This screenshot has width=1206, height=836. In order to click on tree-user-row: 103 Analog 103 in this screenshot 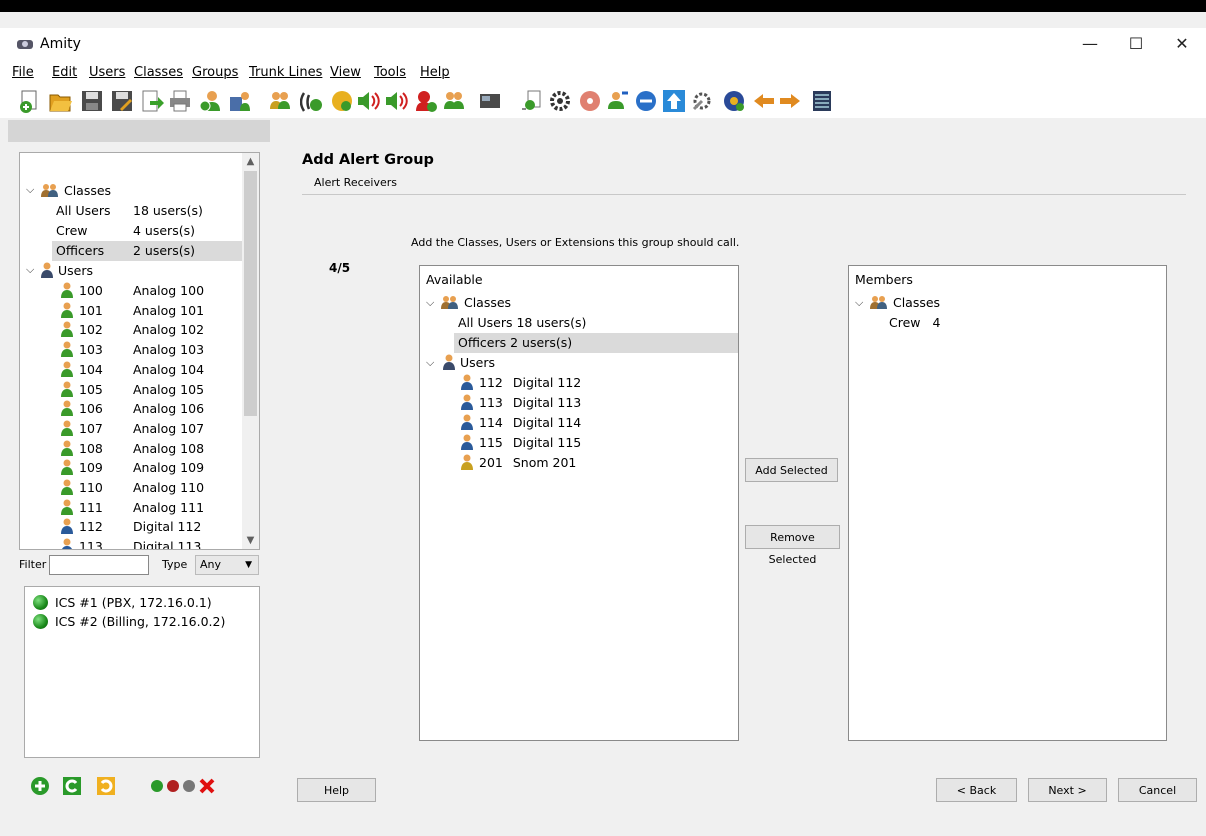, I will do `click(132, 350)`.